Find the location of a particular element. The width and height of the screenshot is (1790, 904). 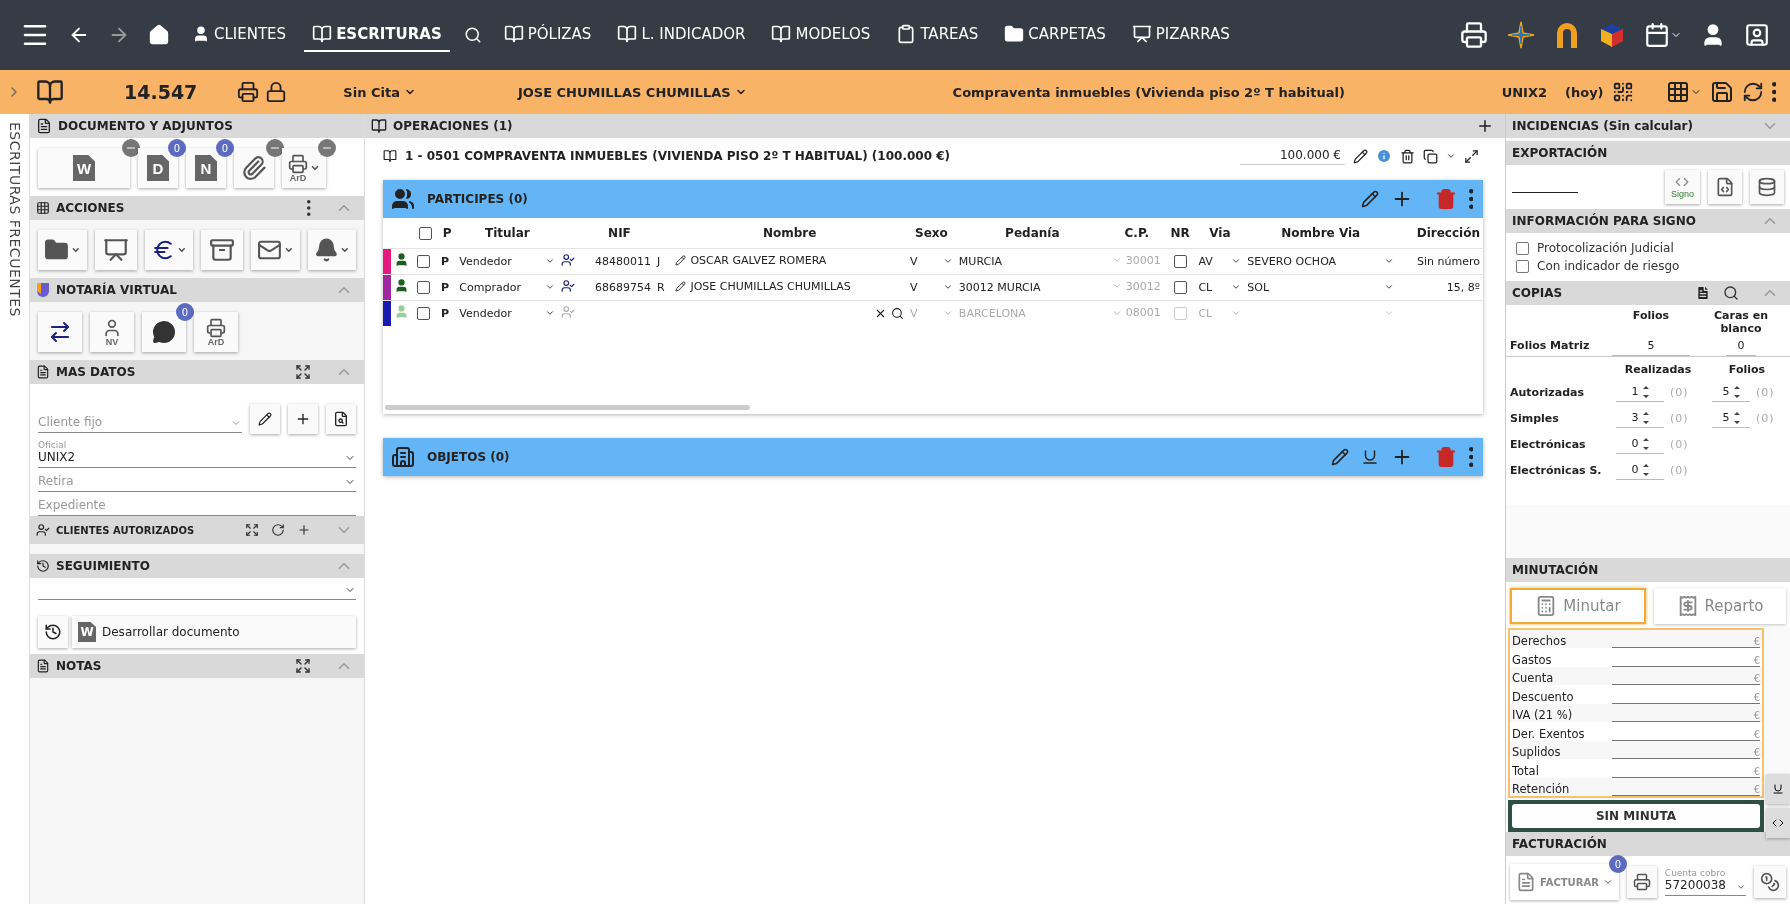

row-label: Simples is located at coordinates (1535, 418).